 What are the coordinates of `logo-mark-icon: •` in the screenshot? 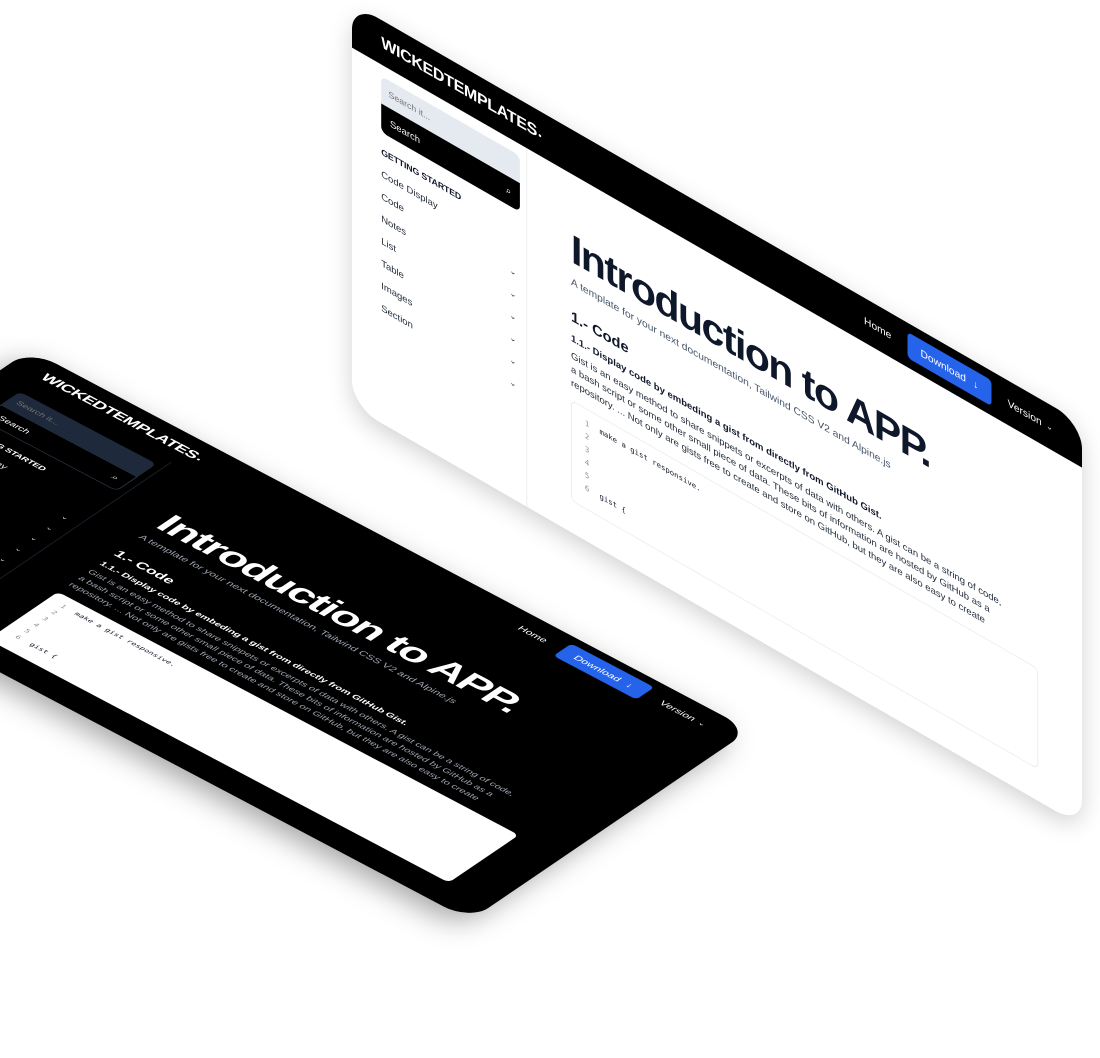 It's located at (540, 135).